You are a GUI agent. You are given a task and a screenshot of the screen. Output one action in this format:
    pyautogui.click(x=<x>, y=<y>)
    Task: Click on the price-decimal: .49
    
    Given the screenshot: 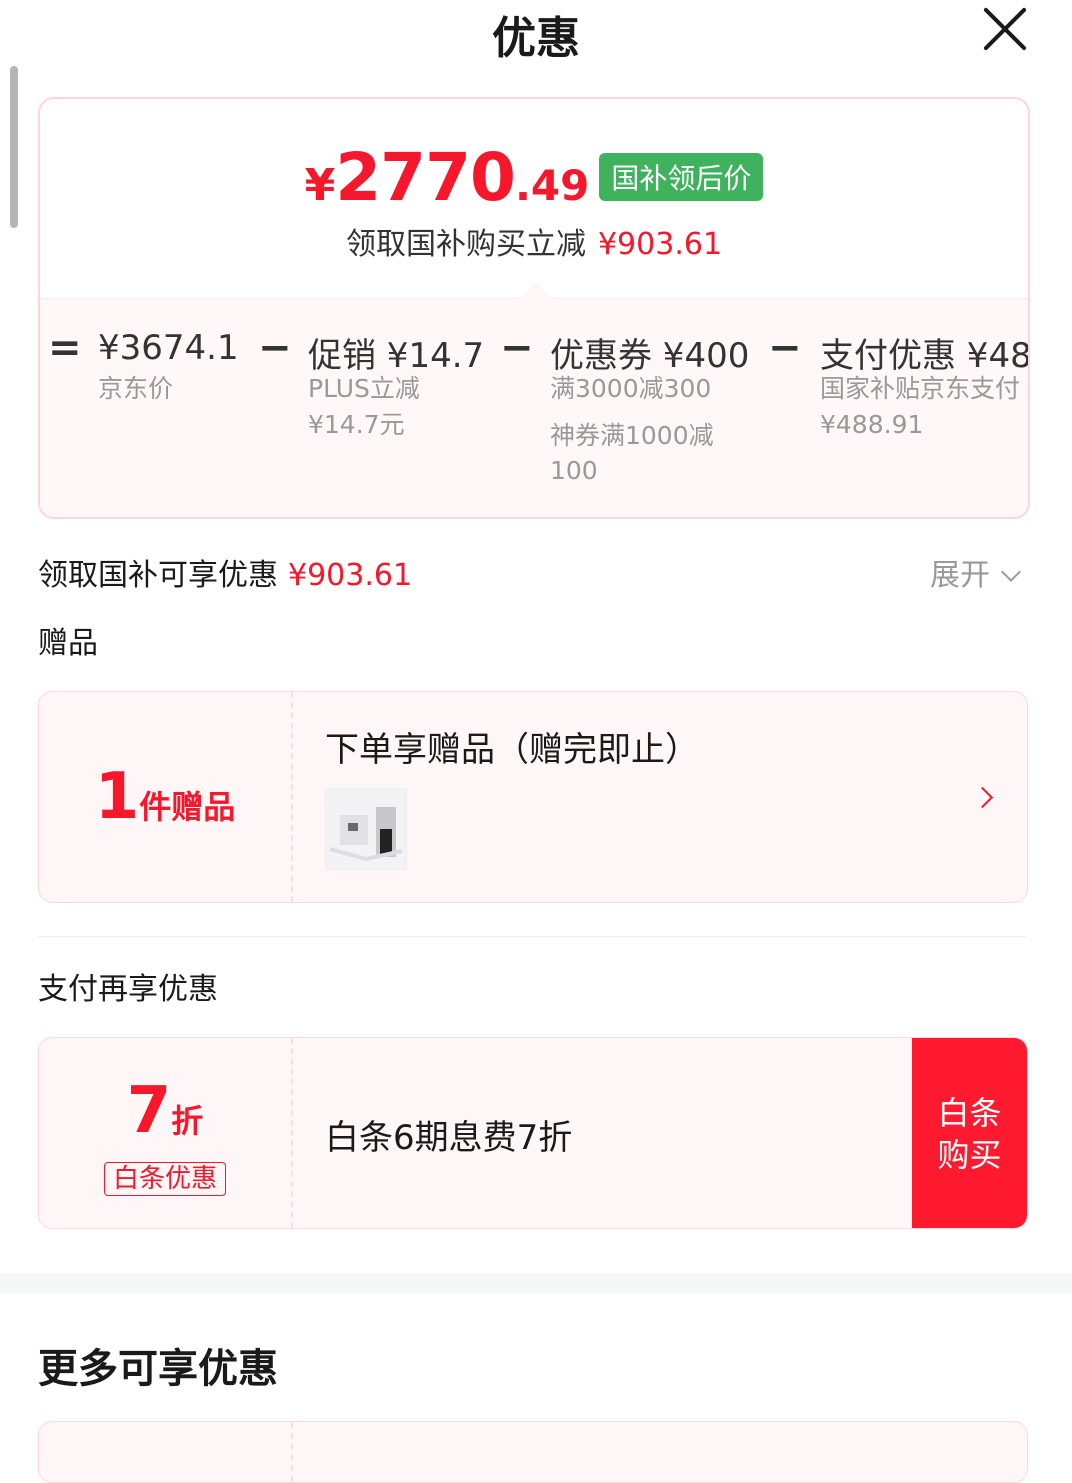 What is the action you would take?
    pyautogui.click(x=552, y=185)
    